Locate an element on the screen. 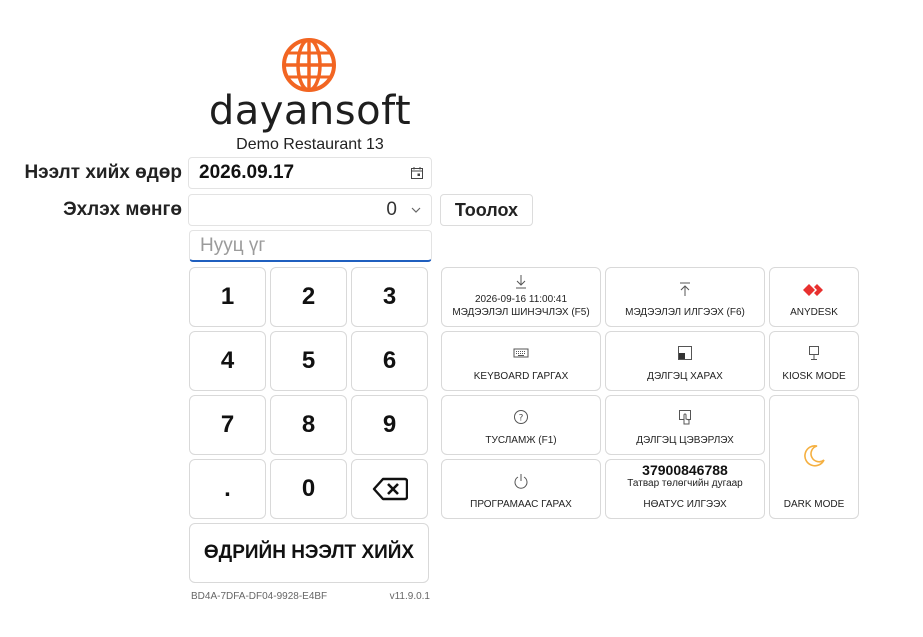 This screenshot has height=637, width=923. open-day-button: ӨДРИЙН НЭЭЛТ ХИЙХ is located at coordinates (309, 553).